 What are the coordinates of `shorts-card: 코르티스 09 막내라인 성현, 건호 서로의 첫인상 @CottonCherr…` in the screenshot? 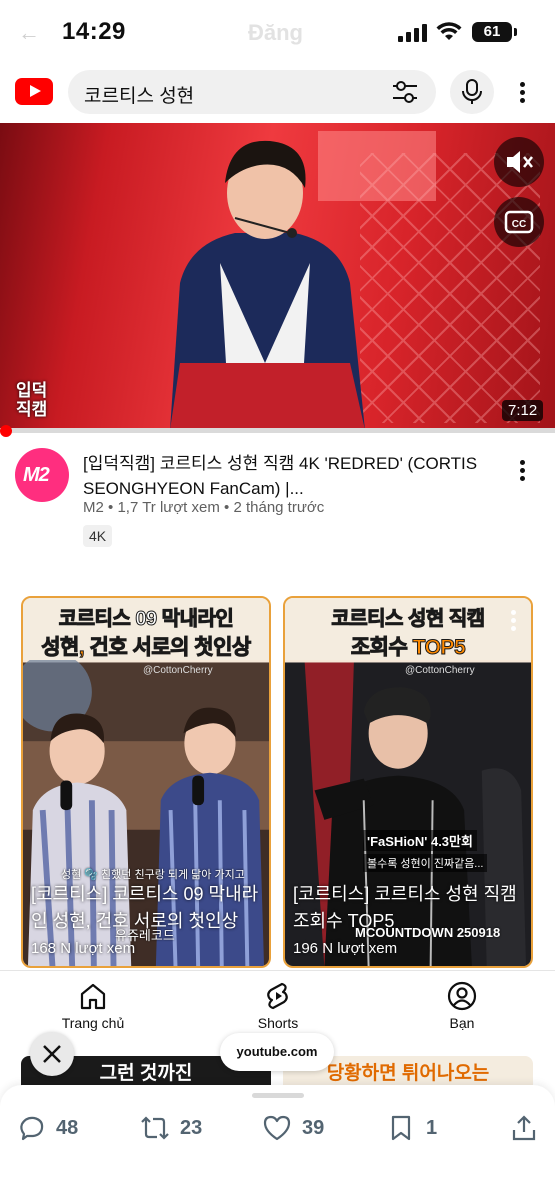 It's located at (146, 782).